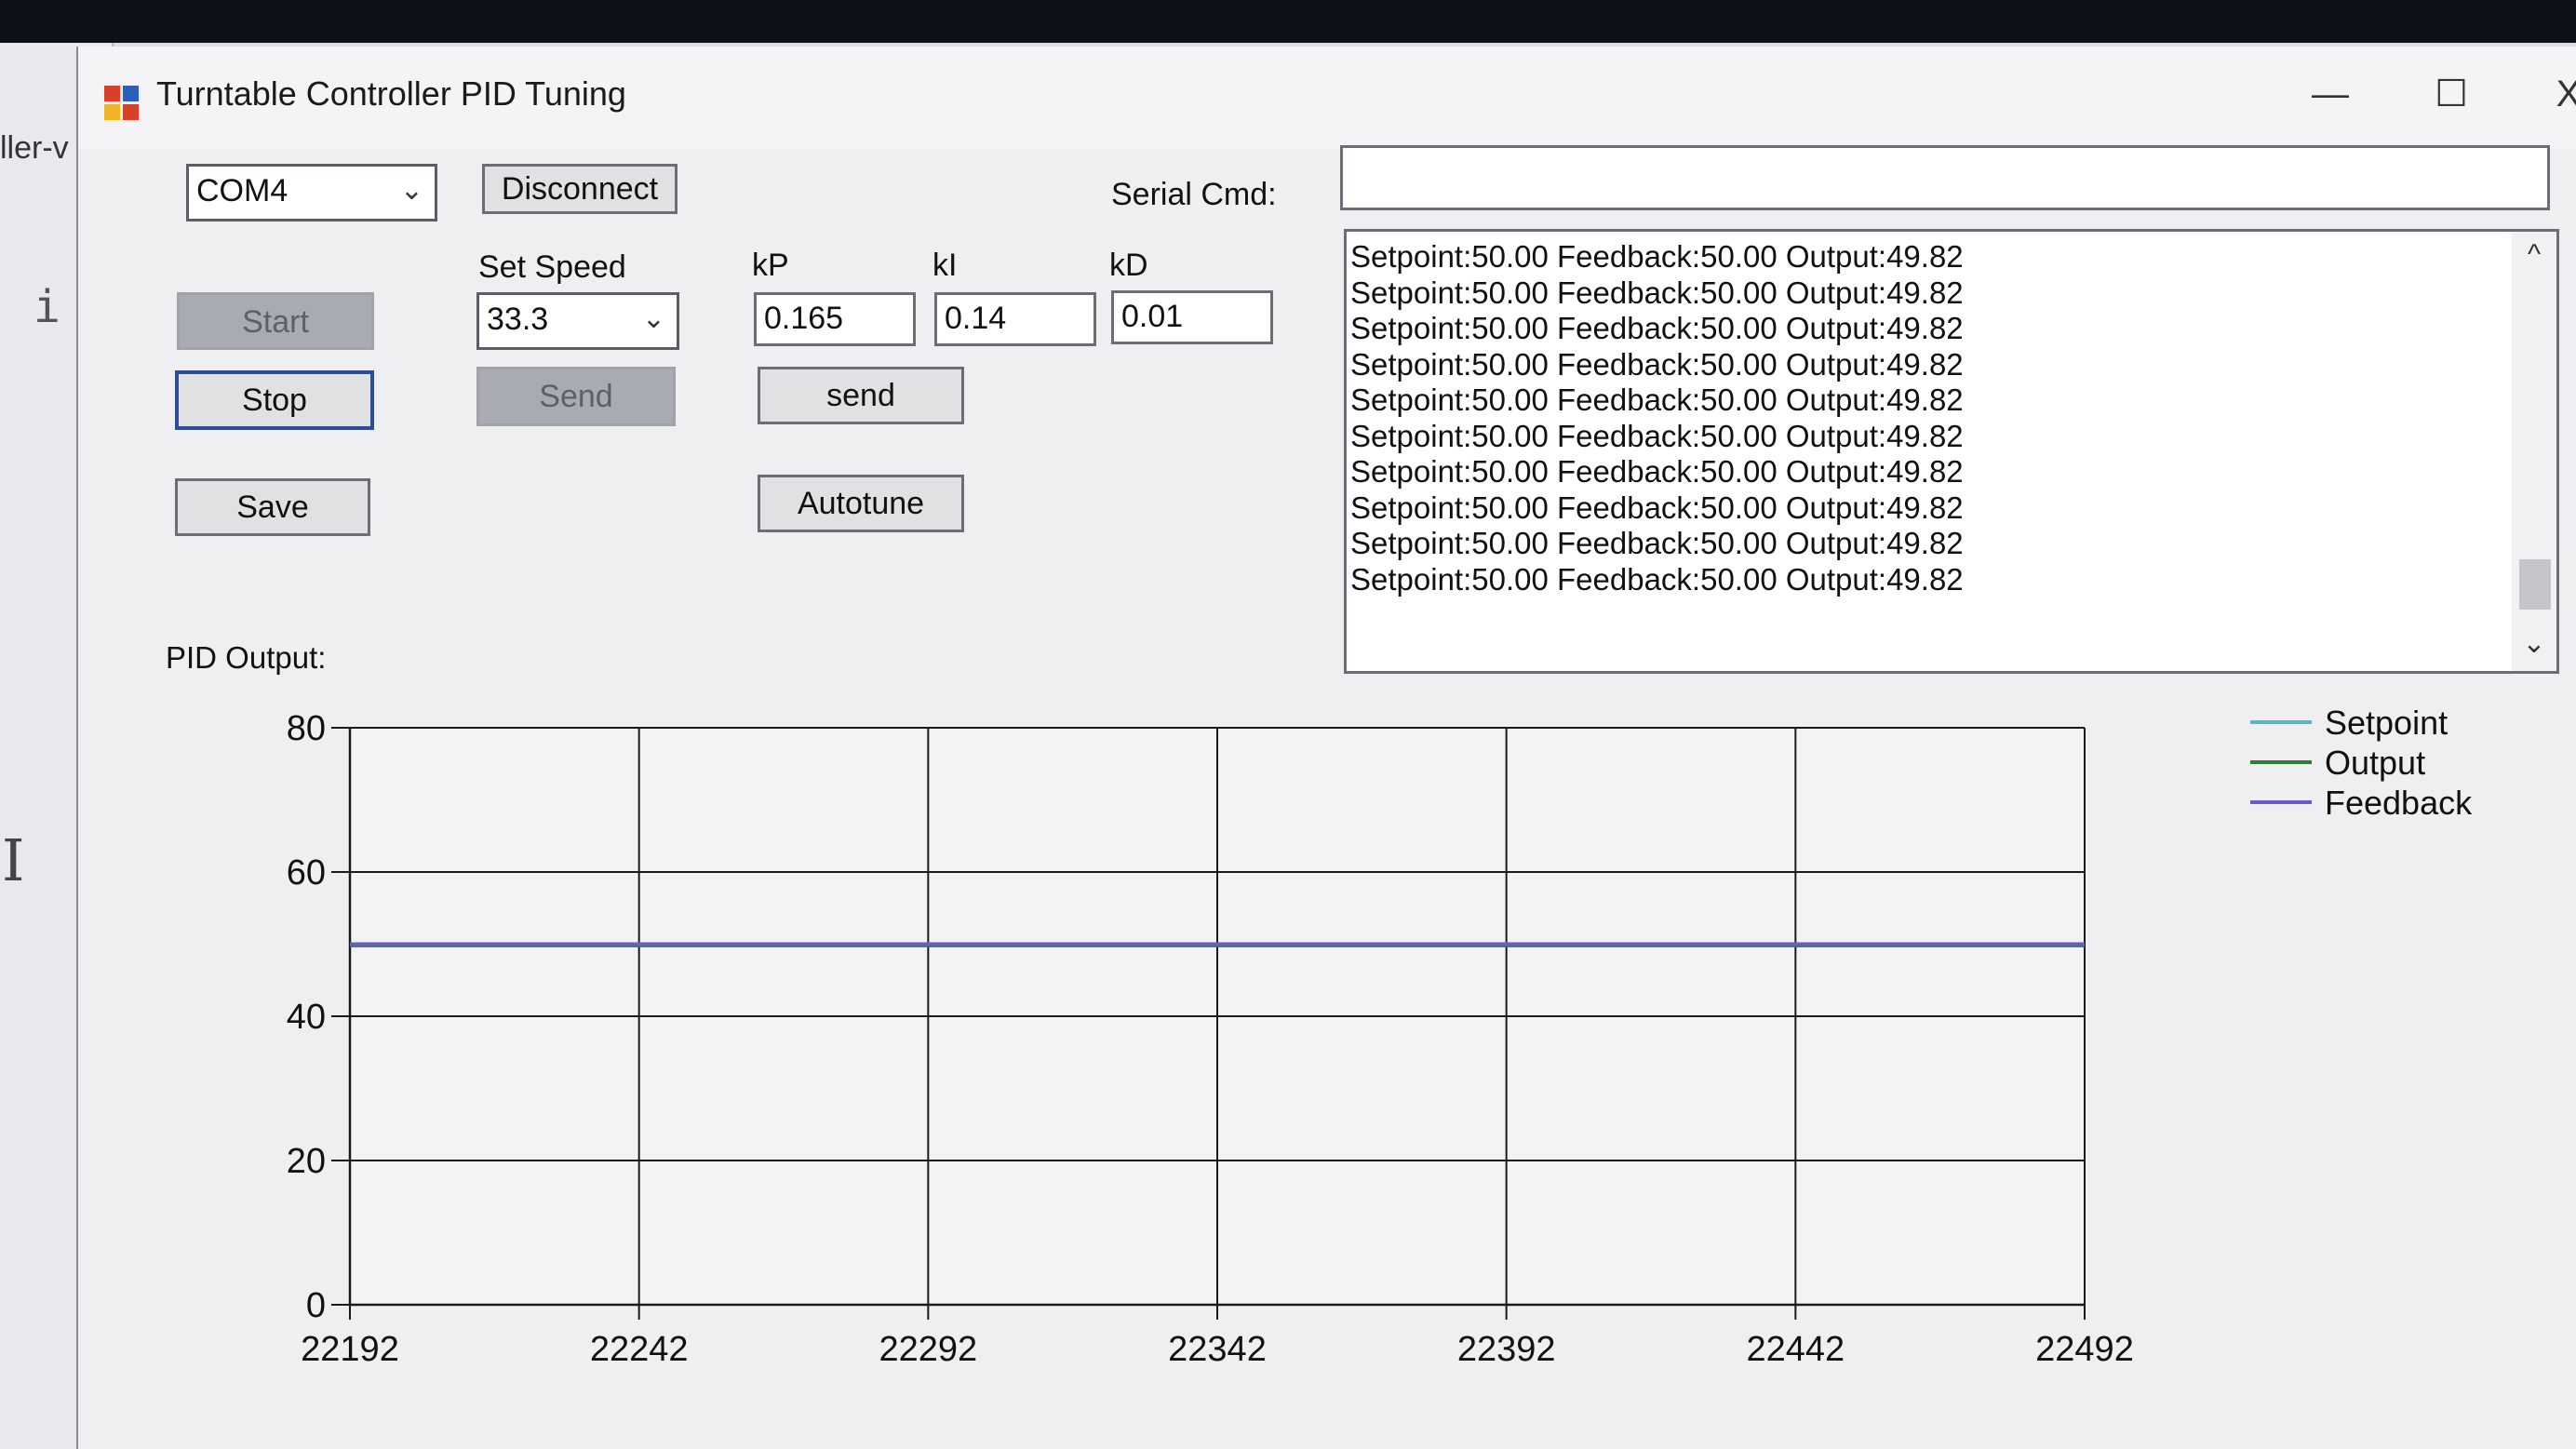  Describe the element at coordinates (316, 1305) in the screenshot. I see `y-tick-label: 0` at that location.